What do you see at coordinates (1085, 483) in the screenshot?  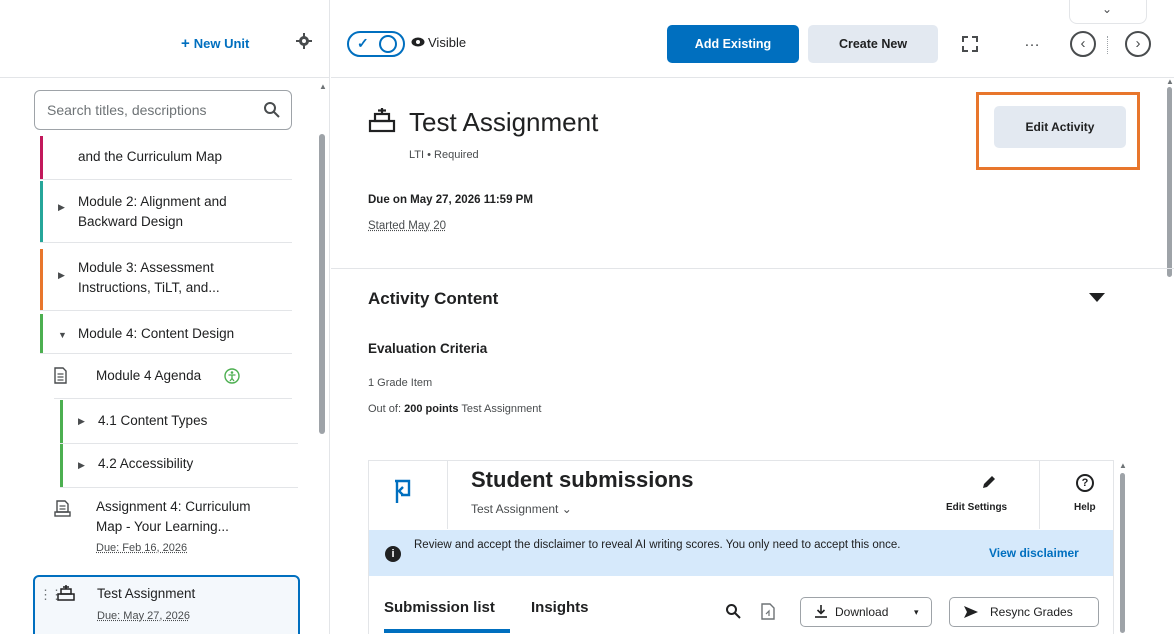 I see `help-icon: ?` at bounding box center [1085, 483].